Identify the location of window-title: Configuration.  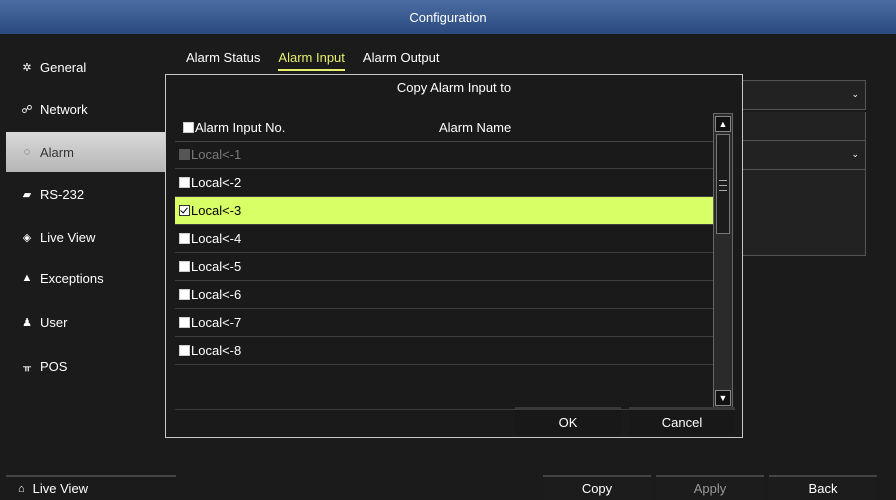
(448, 17).